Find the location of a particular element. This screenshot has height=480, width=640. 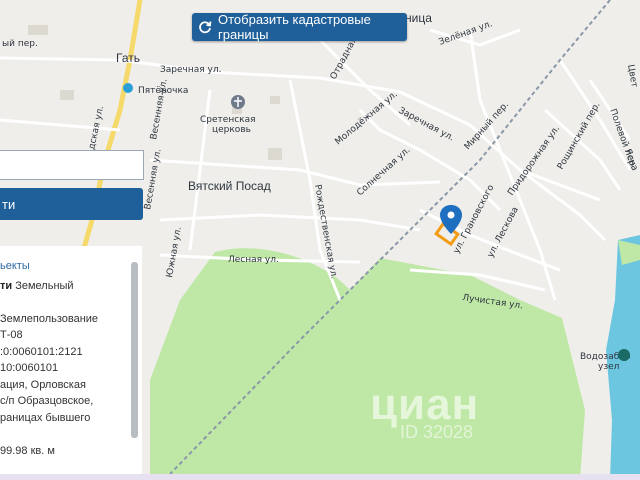

info-panel-header: ьекты is located at coordinates (71, 266).